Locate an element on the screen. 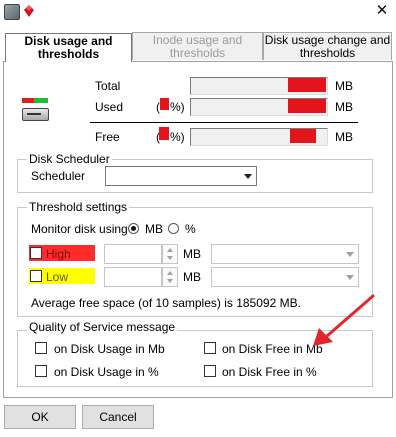  high-label: High is located at coordinates (58, 254).